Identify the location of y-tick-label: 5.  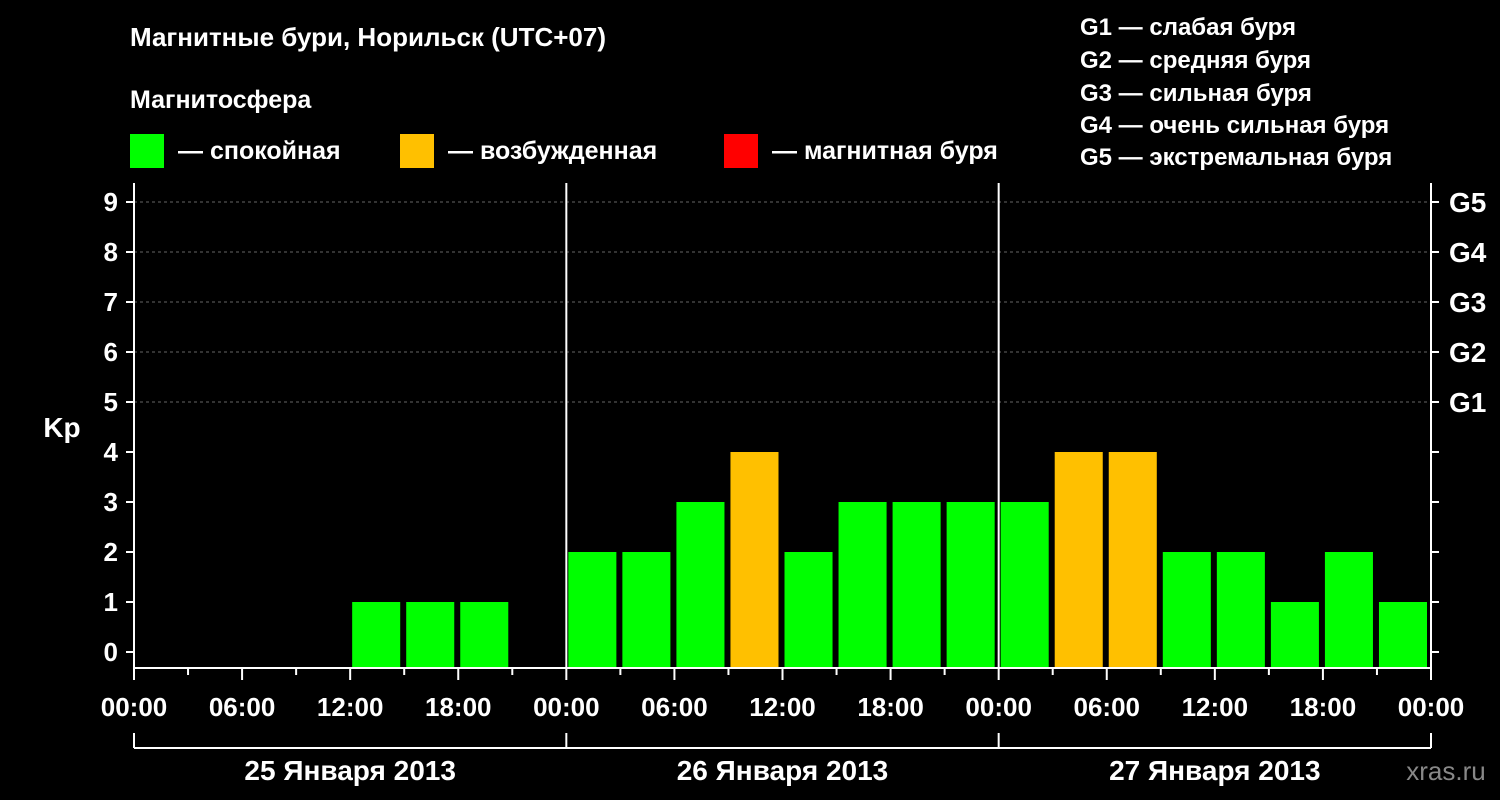
(111, 402).